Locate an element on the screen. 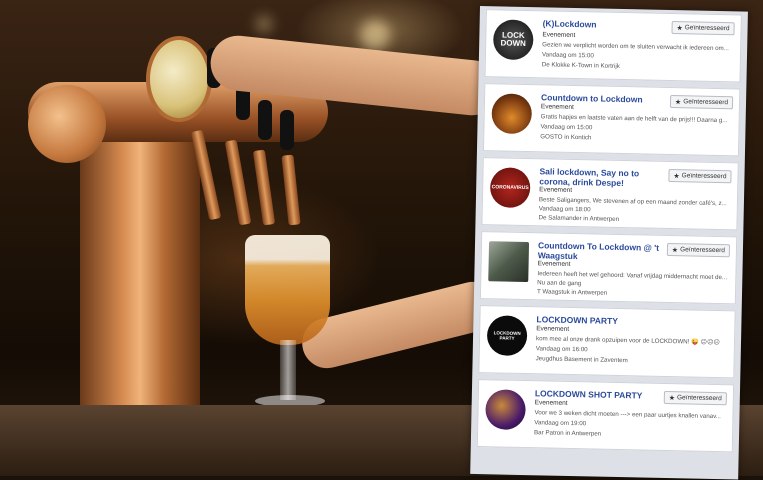 This screenshot has width=763, height=480. thumb-text: LOCK DOWN is located at coordinates (513, 39).